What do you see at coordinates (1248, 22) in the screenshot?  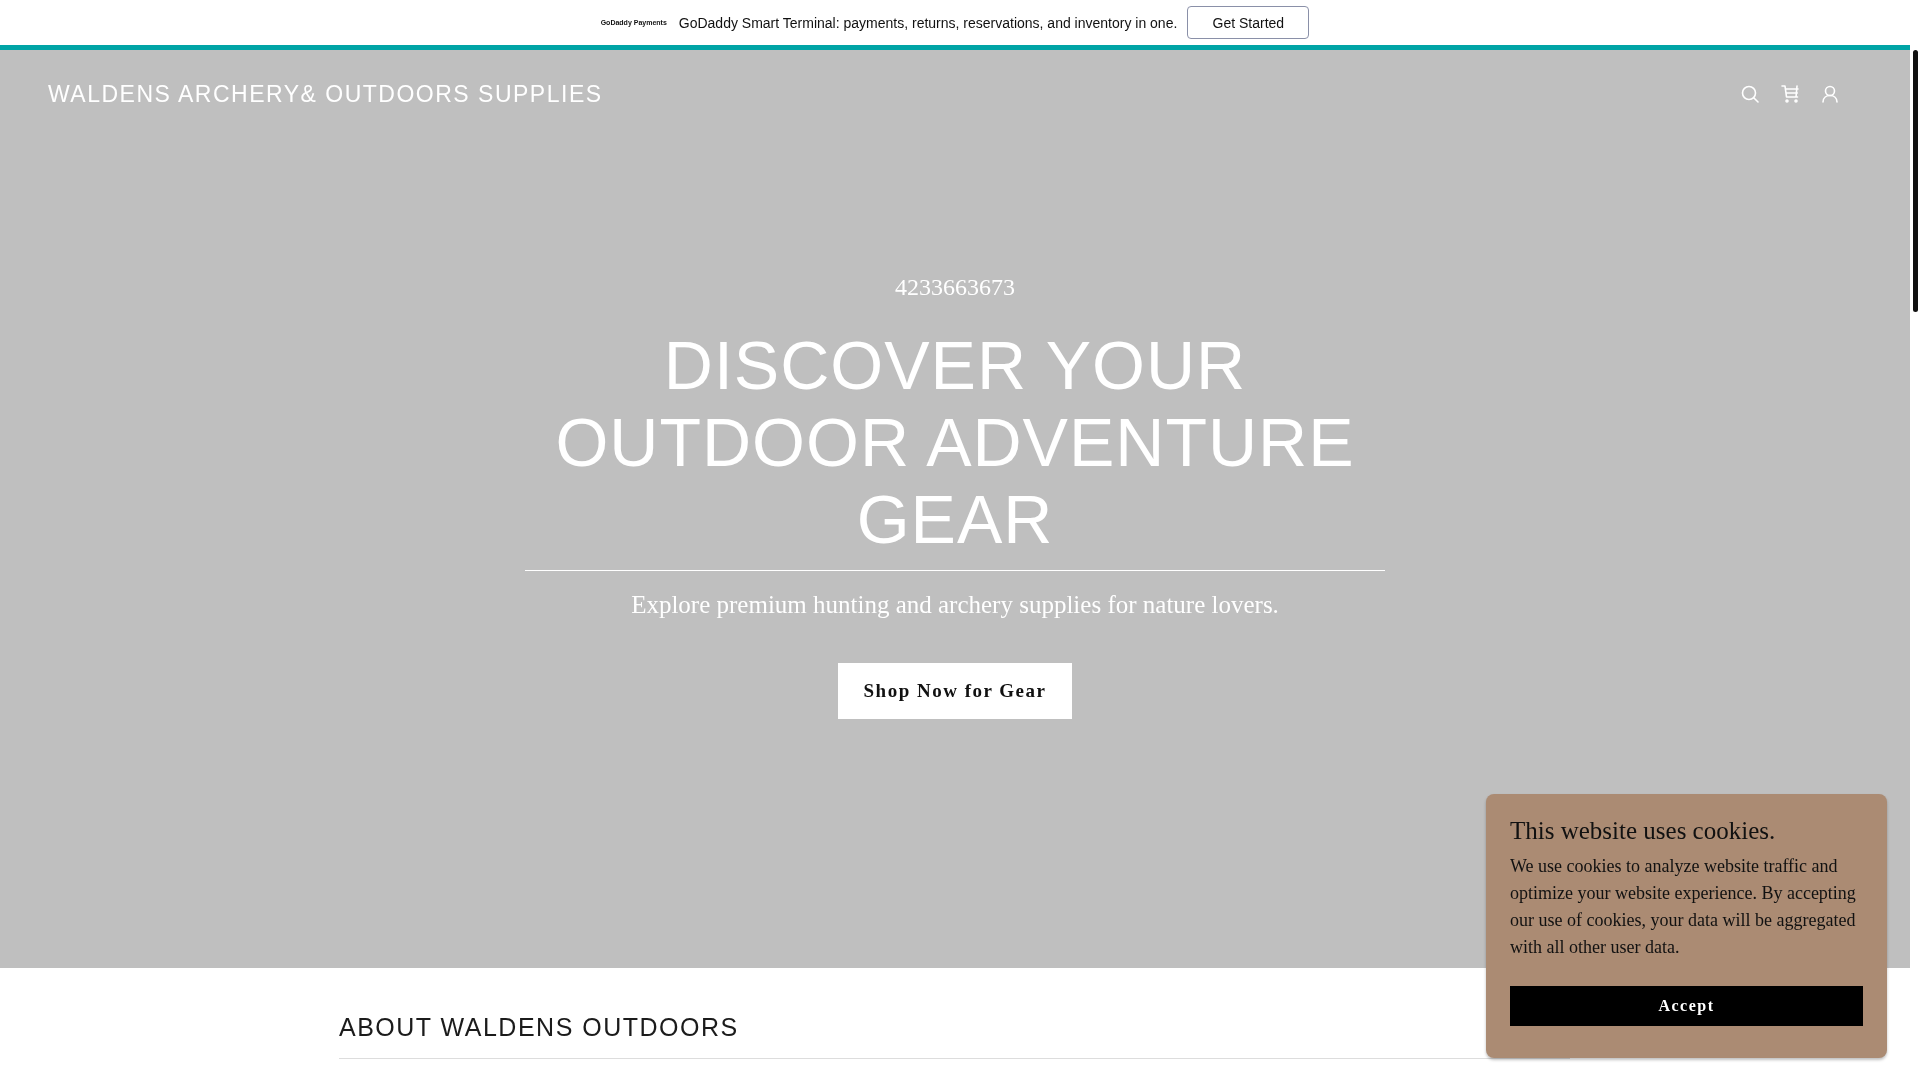 I see `get-started-button: Get Started` at bounding box center [1248, 22].